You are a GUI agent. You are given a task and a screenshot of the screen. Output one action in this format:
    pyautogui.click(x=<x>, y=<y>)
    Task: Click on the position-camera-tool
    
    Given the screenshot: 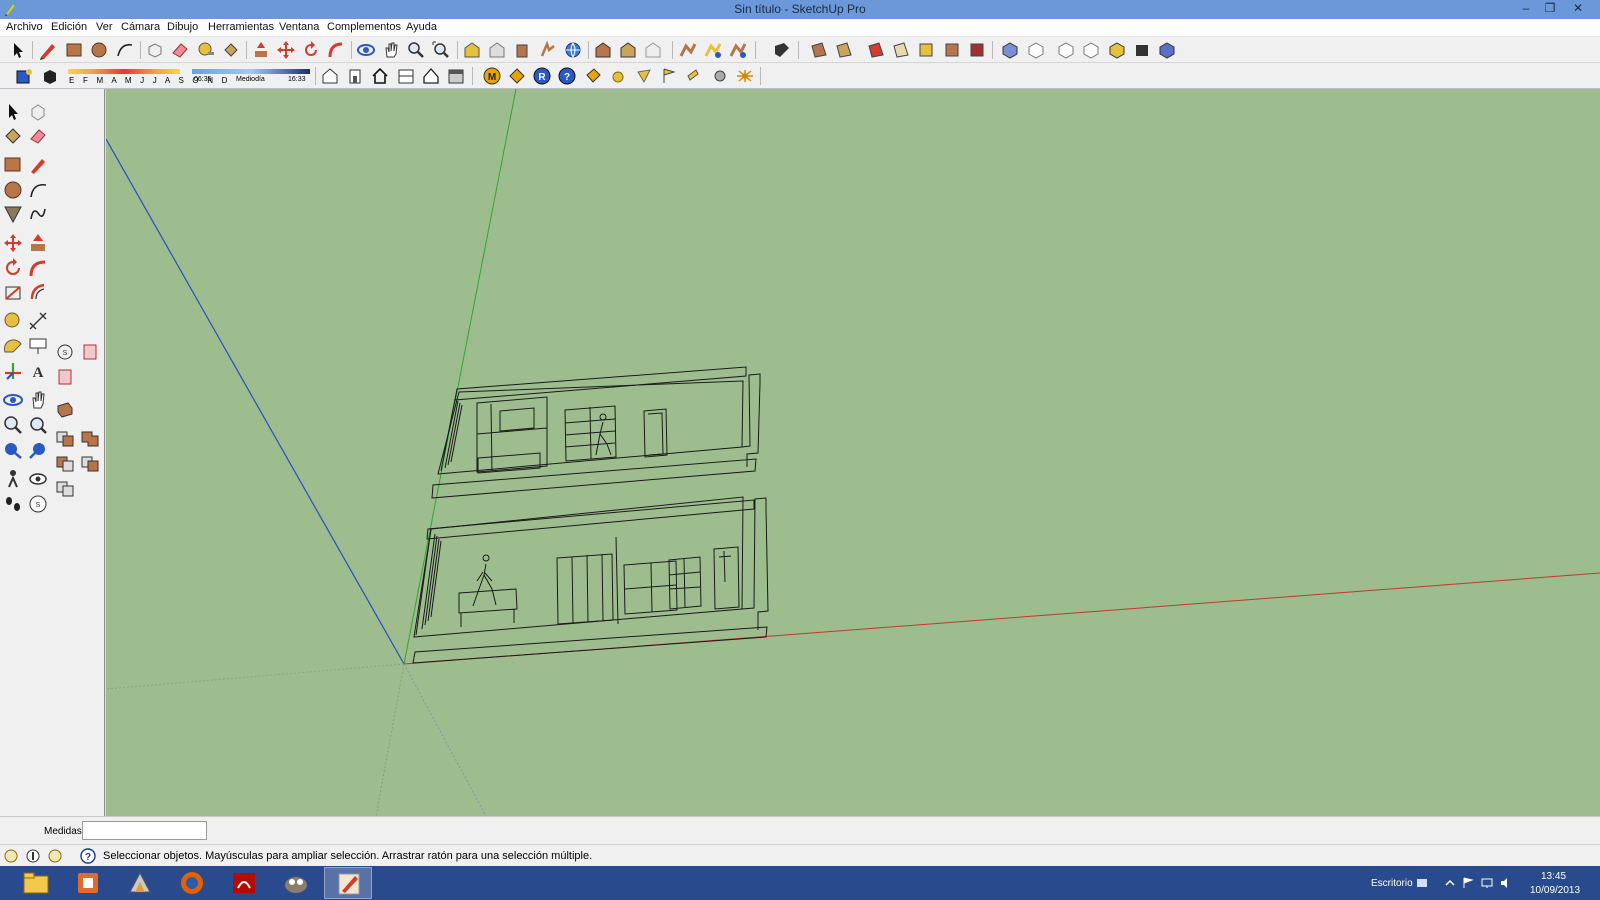 What is the action you would take?
    pyautogui.click(x=13, y=479)
    